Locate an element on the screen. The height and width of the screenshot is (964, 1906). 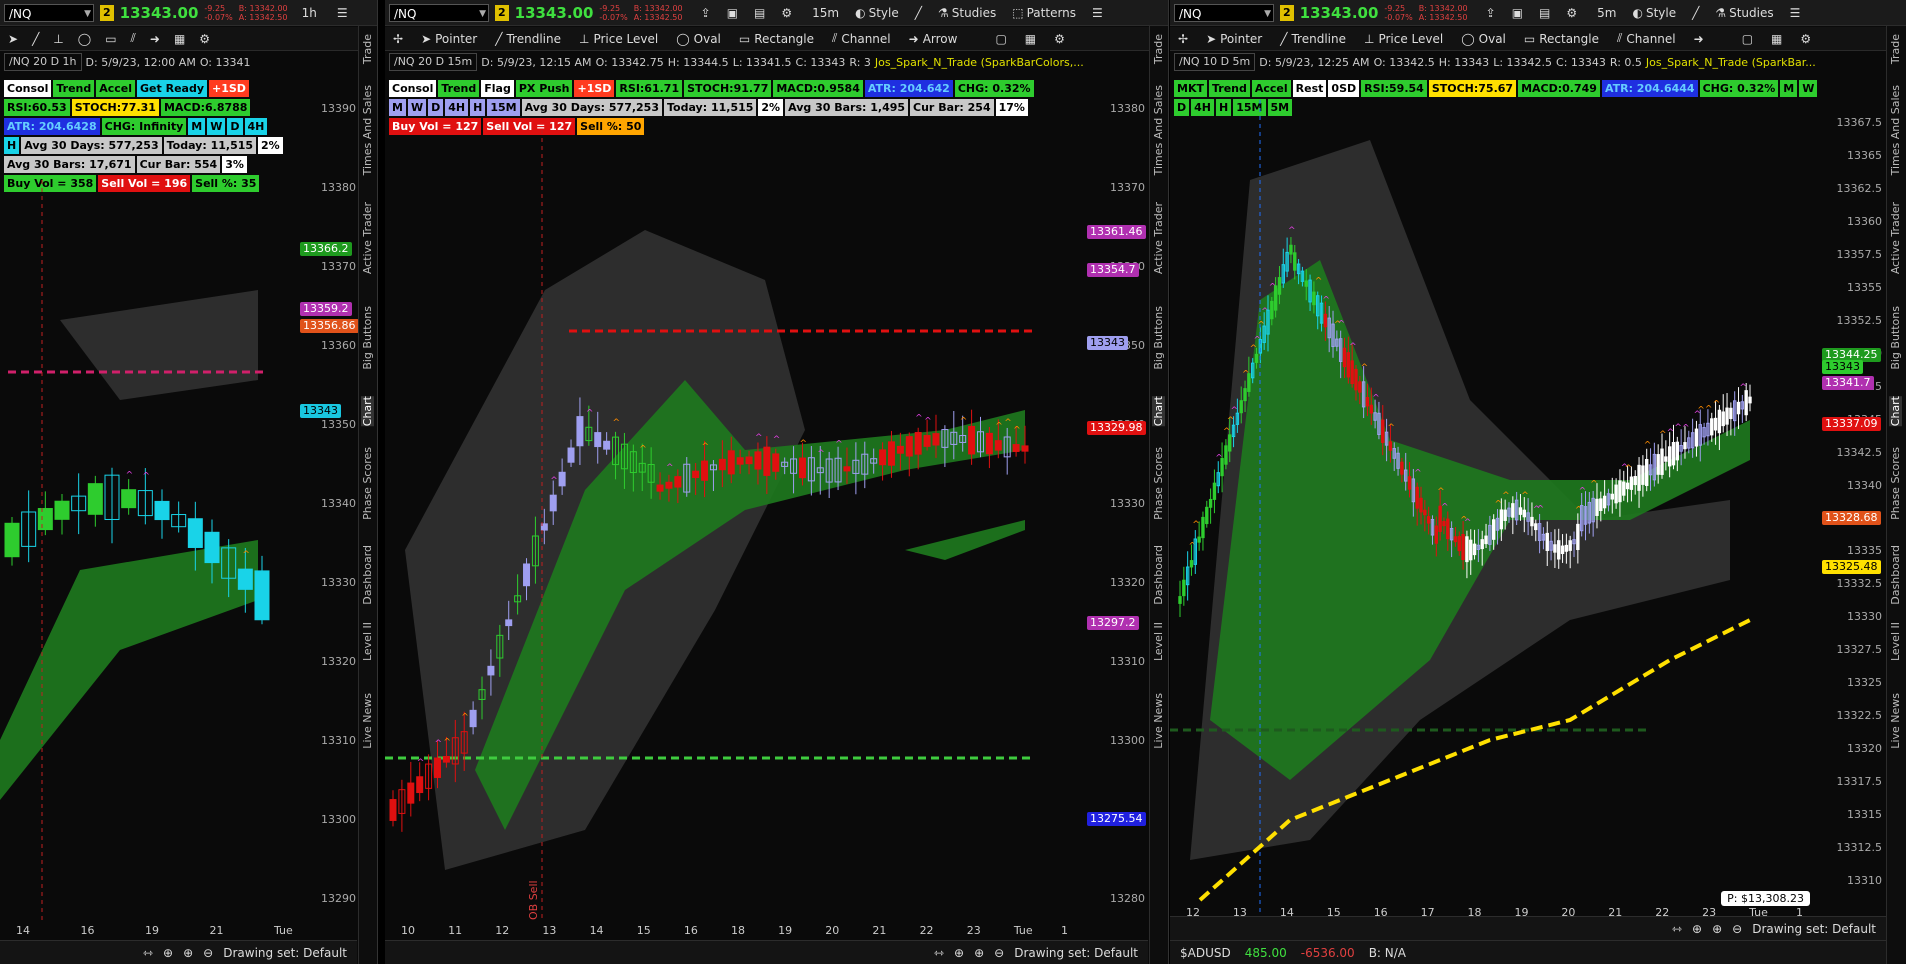
bottom-symbol: $ADUSD is located at coordinates (1205, 953).